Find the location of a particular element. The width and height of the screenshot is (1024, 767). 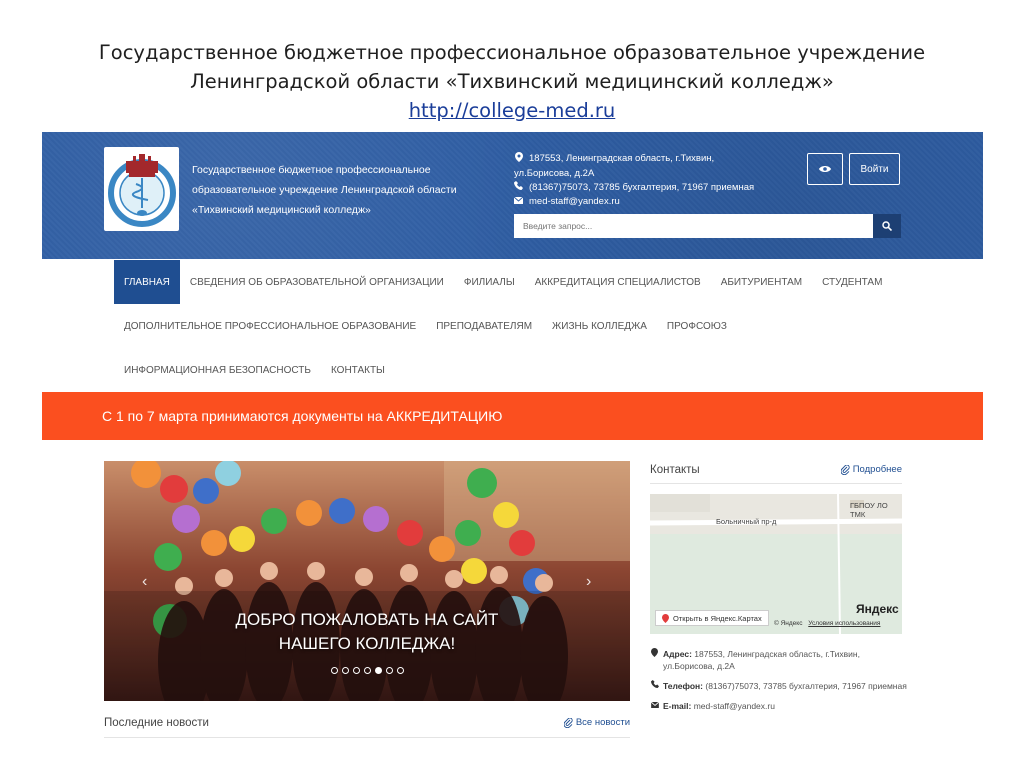

news-heading: Последние новости is located at coordinates (156, 722).